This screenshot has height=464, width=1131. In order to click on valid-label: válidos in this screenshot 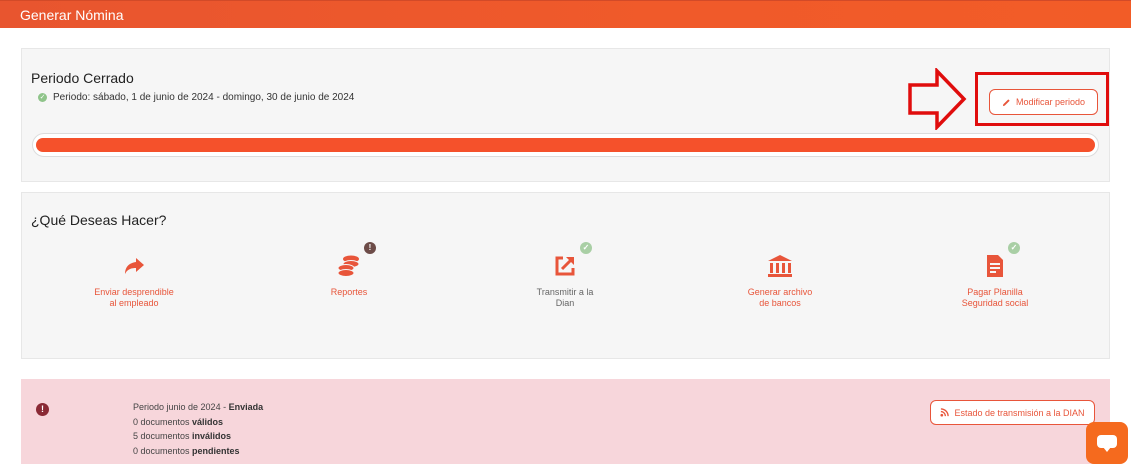, I will do `click(208, 421)`.